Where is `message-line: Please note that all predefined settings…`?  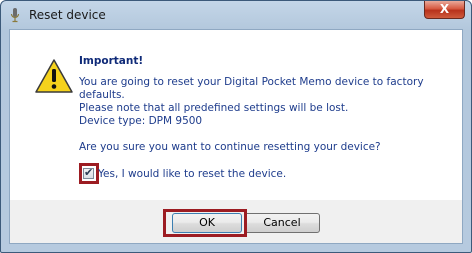
message-line: Please note that all predefined settings… is located at coordinates (214, 108).